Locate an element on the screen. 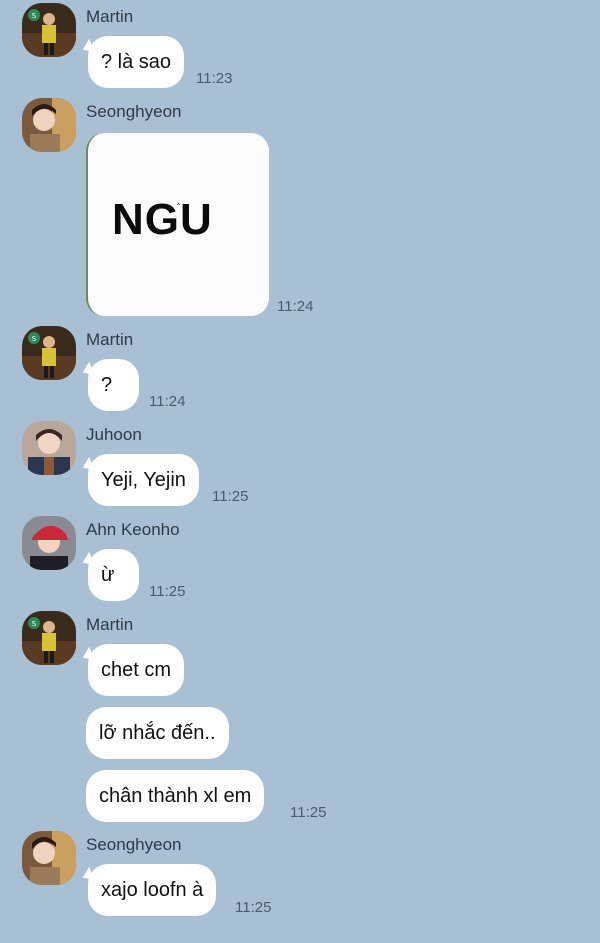 The height and width of the screenshot is (943, 600). sticker-image: NGU ˆ is located at coordinates (177, 224).